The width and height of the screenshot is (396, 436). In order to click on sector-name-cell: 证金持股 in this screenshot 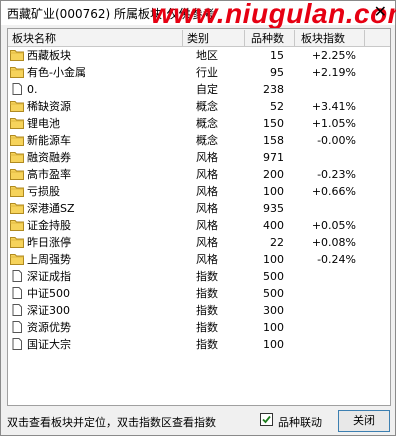, I will do `click(96, 225)`.